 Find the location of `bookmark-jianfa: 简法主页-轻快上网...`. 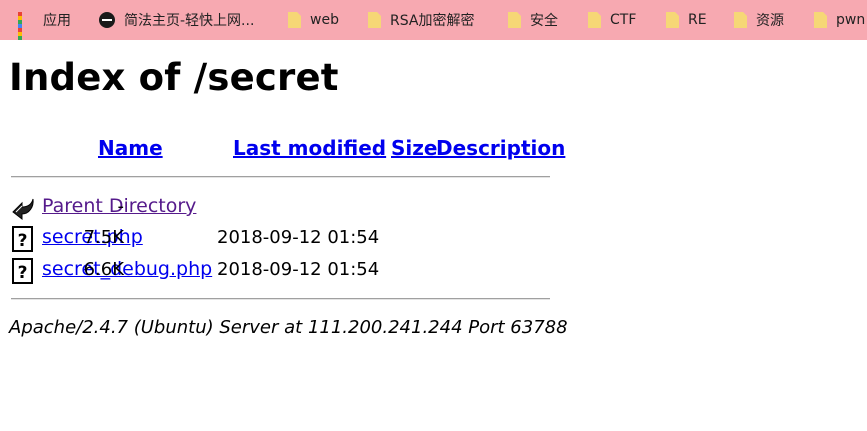

bookmark-jianfa: 简法主页-轻快上网... is located at coordinates (176, 20).